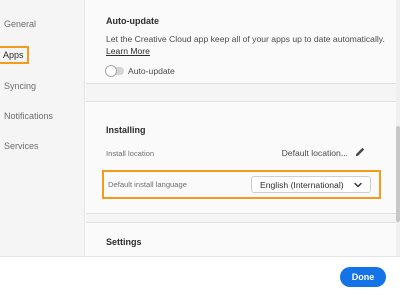  What do you see at coordinates (128, 51) in the screenshot?
I see `learn-more-link: Learn More` at bounding box center [128, 51].